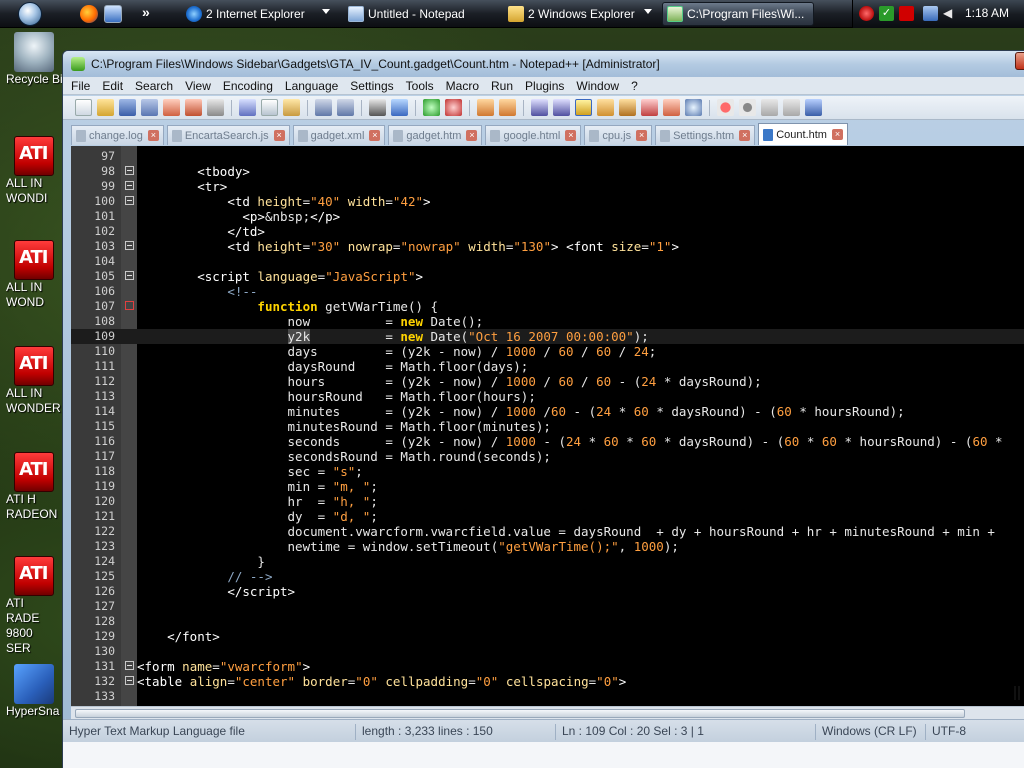  I want to click on code-line: 115 minutesRound = Math.floor(minutes);, so click(547, 426).